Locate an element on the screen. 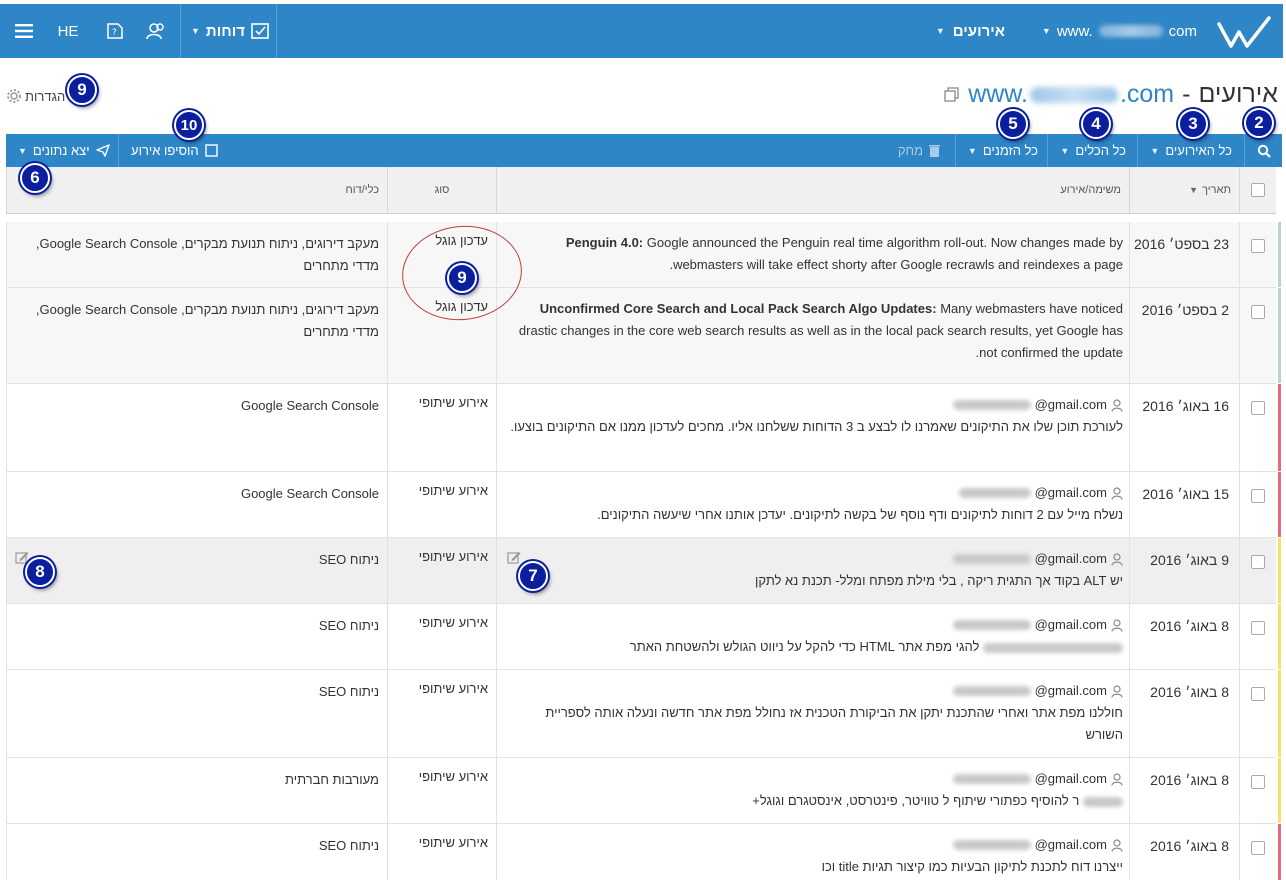 The image size is (1286, 880). copy-icon is located at coordinates (952, 94).